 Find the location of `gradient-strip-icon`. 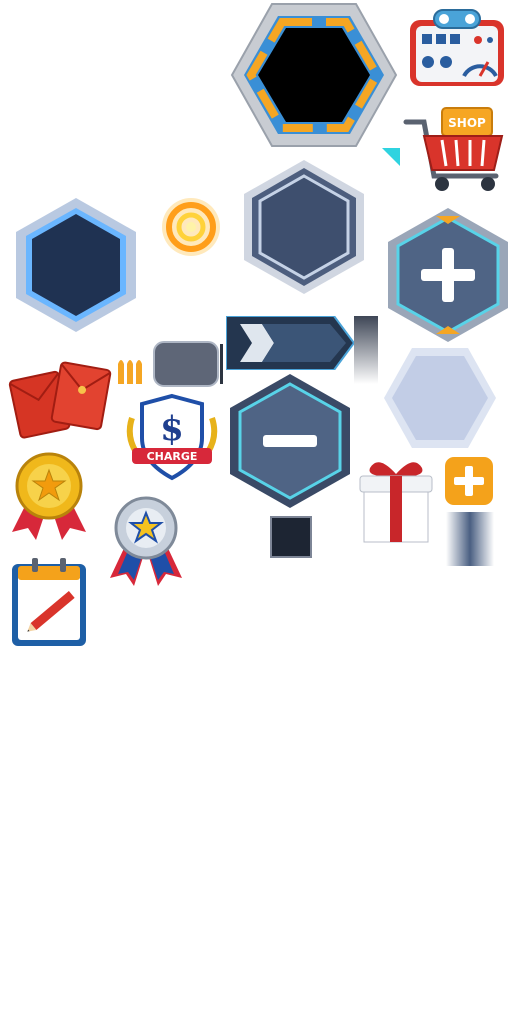

gradient-strip-icon is located at coordinates (366, 350).